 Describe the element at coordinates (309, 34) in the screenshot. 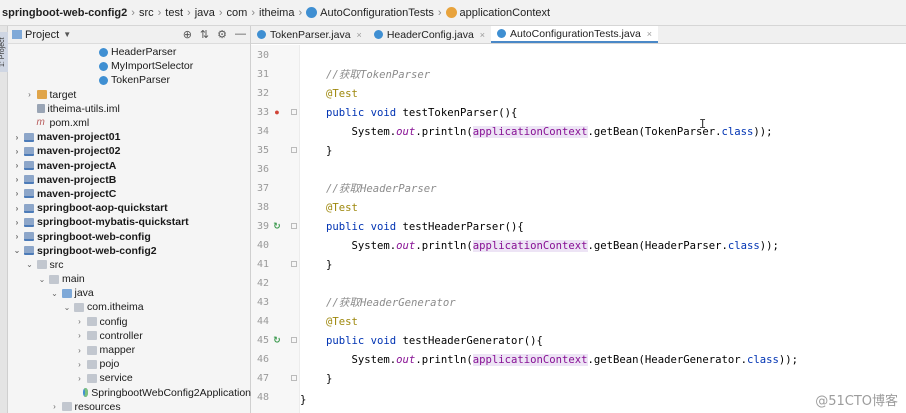

I see `editor-tab: TokenParser.java ×` at that location.